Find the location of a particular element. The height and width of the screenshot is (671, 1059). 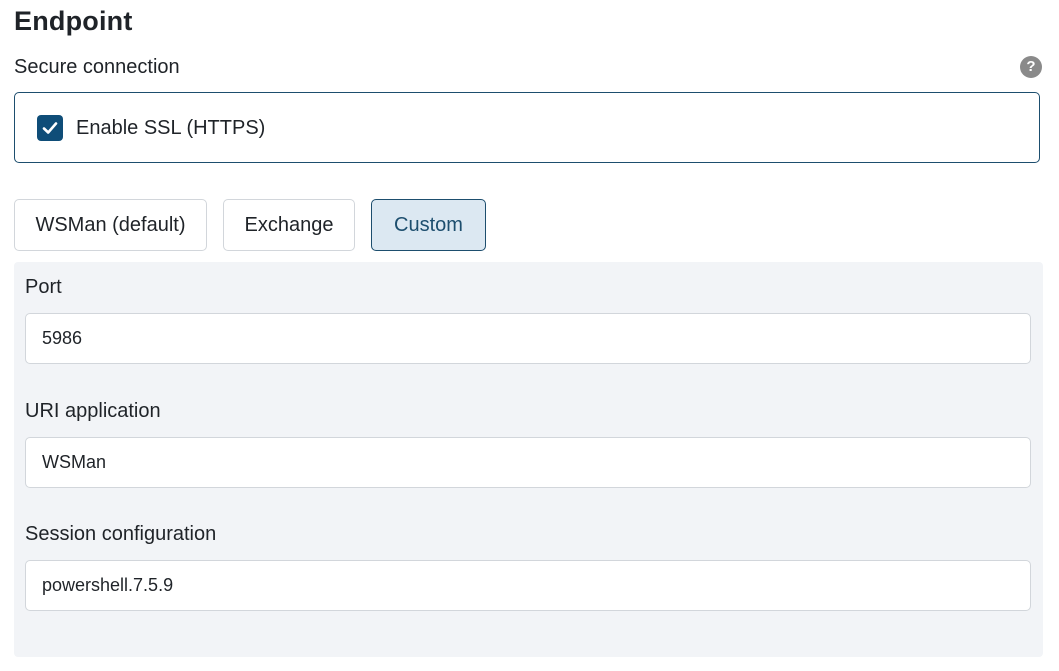

enable-ssl-label: Enable SSL (HTTPS) is located at coordinates (171, 127).